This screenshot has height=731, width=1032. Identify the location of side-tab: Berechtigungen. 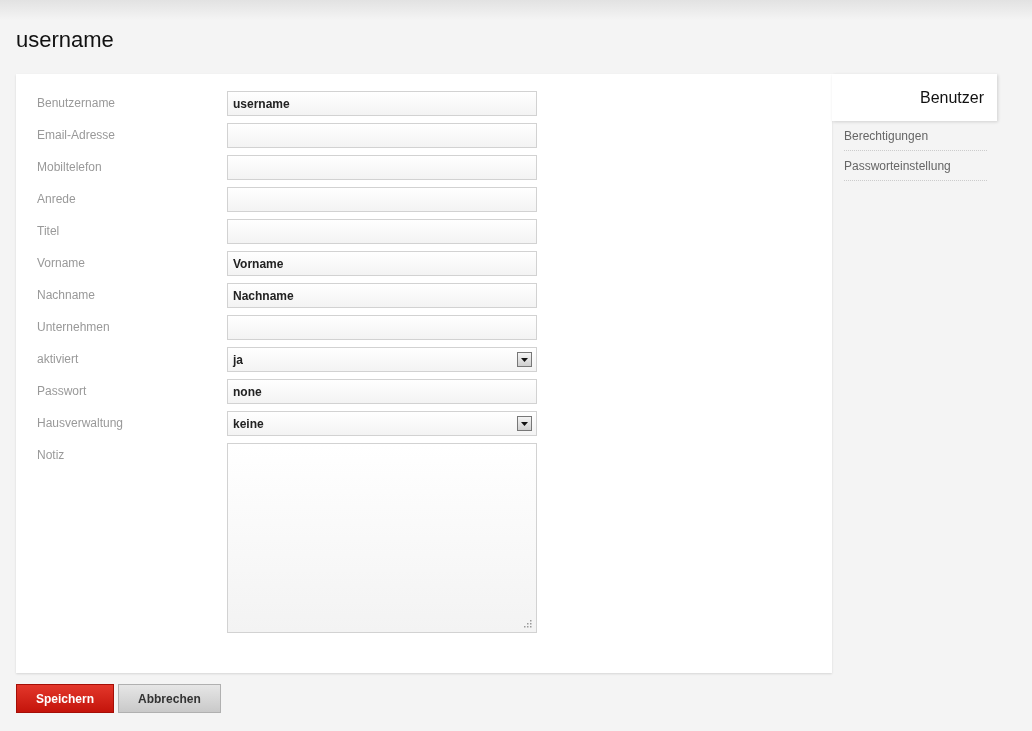
(915, 136).